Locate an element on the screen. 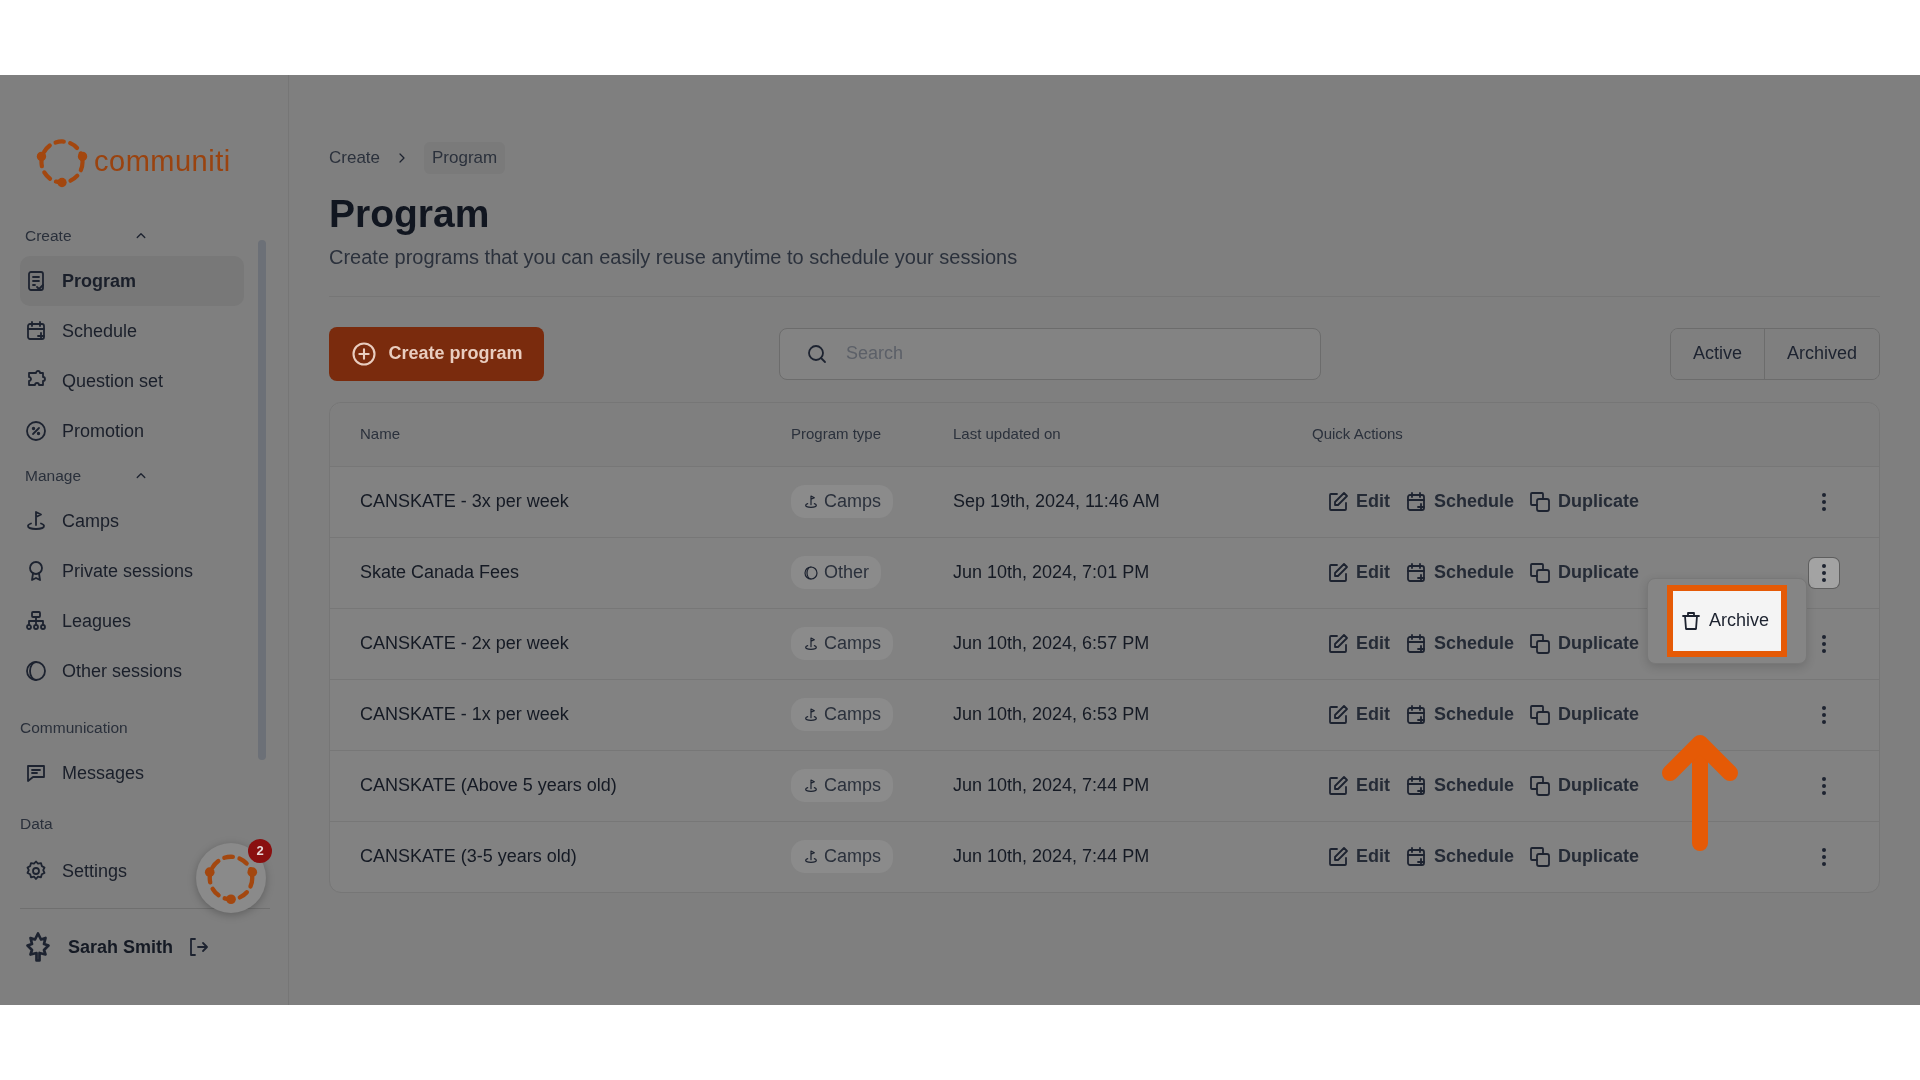 The width and height of the screenshot is (1920, 1080). more-options-button is located at coordinates (1824, 572).